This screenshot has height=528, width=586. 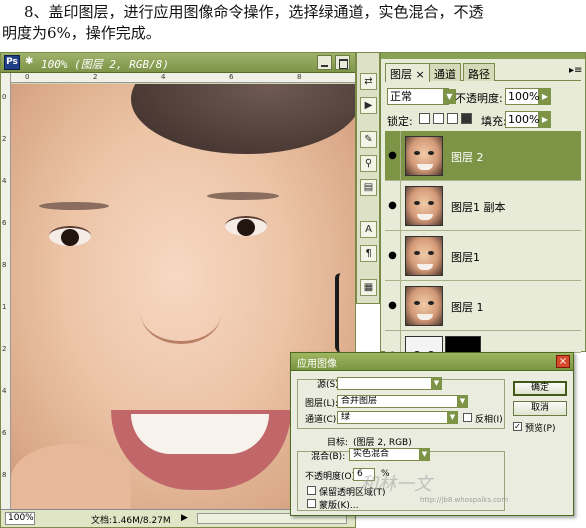 I want to click on cancel-button: 取消, so click(x=540, y=408).